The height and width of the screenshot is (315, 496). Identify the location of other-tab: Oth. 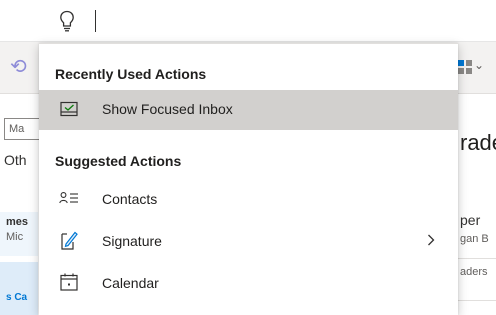
(15, 160).